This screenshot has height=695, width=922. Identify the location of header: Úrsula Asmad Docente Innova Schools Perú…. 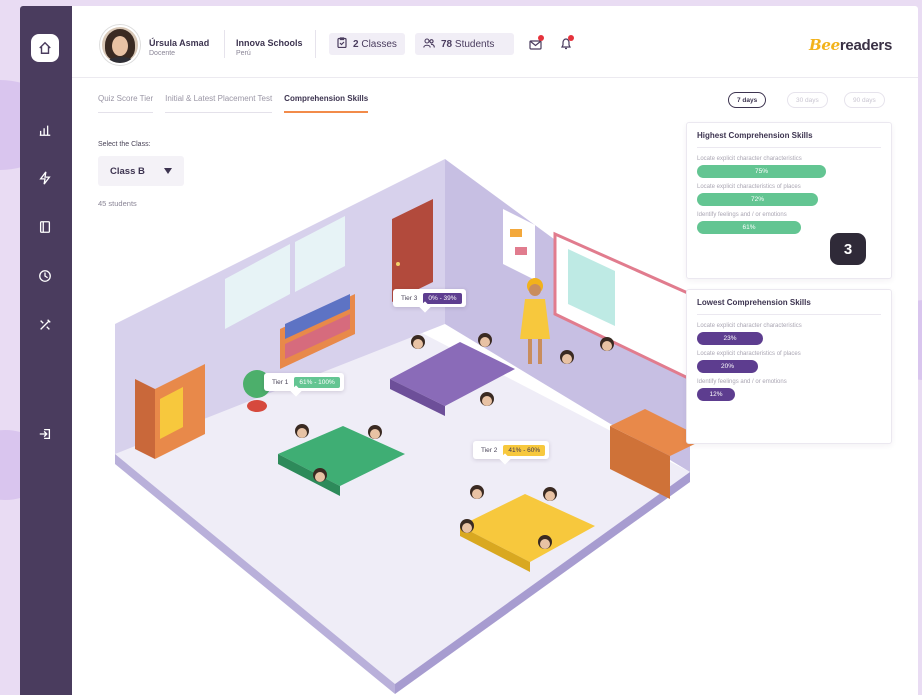
(495, 42).